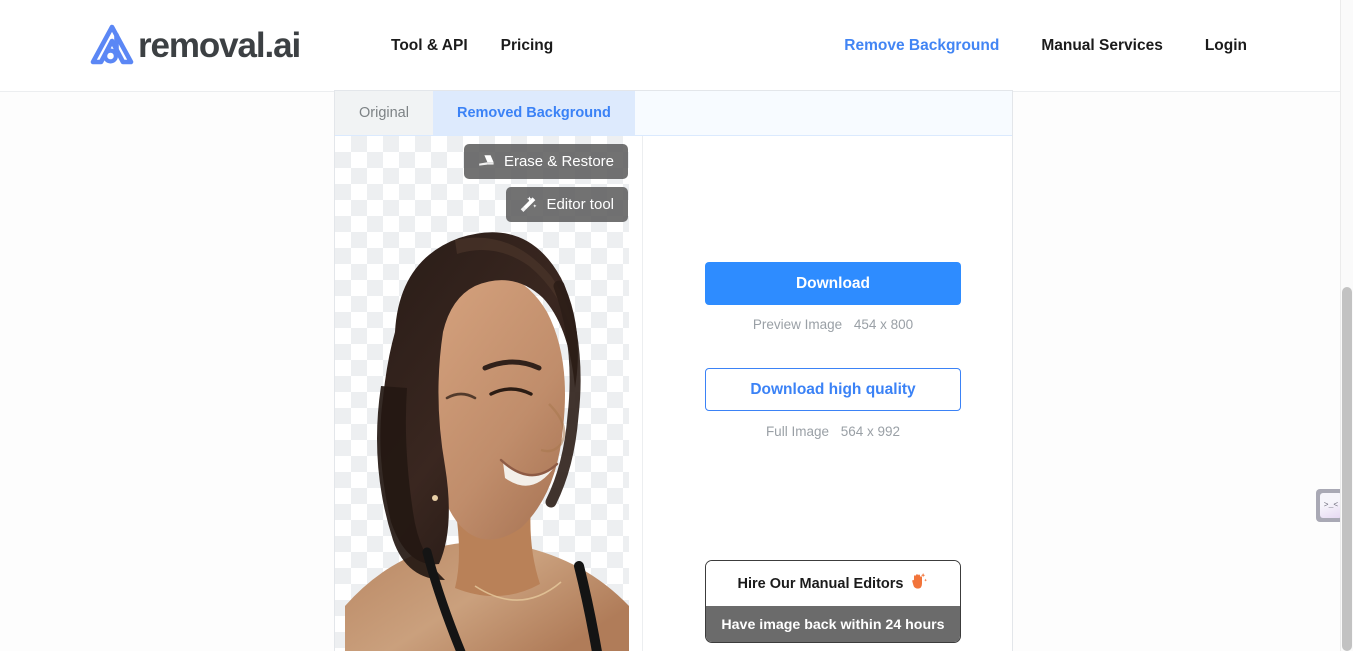 Image resolution: width=1353 pixels, height=651 pixels. Describe the element at coordinates (219, 45) in the screenshot. I see `brand-name: removal.ai` at that location.